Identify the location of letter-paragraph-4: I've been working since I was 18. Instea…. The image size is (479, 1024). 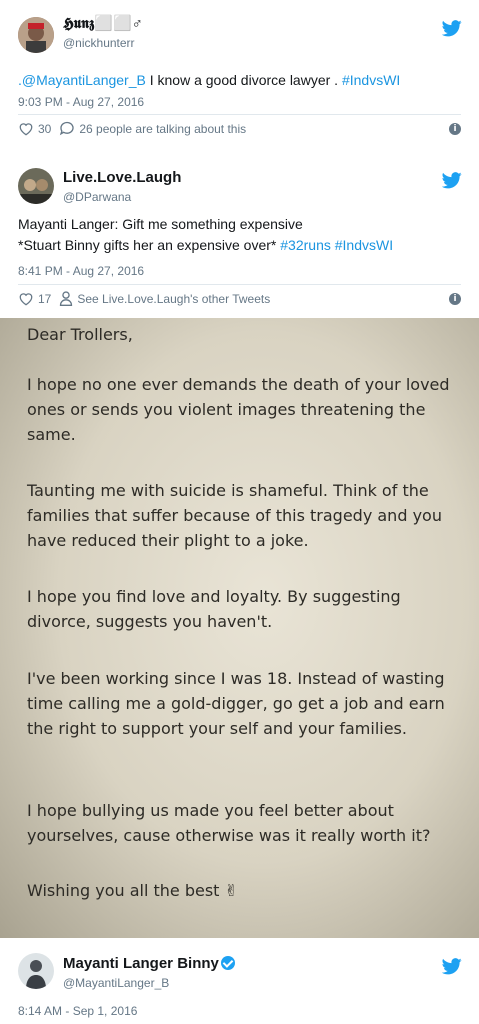
(236, 703).